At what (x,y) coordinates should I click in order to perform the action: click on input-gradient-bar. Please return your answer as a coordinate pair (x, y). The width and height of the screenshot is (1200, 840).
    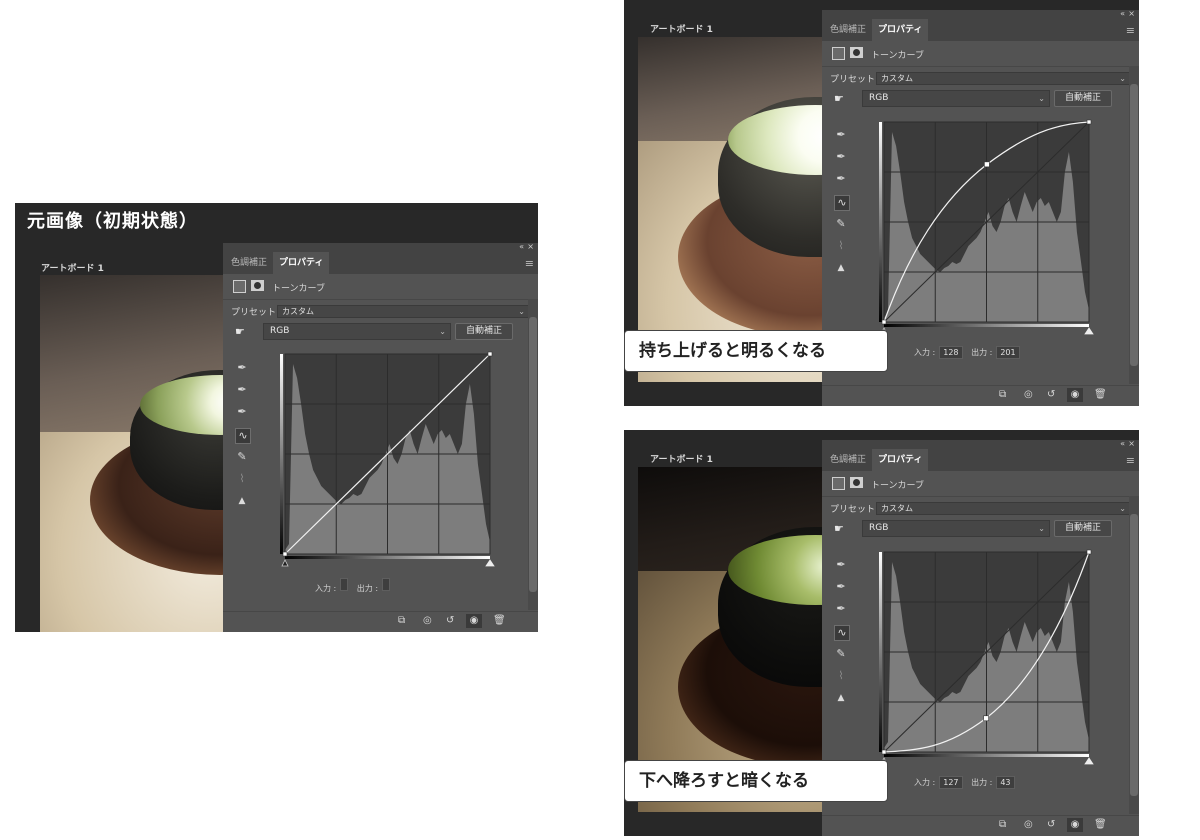
    Looking at the image, I should click on (986, 325).